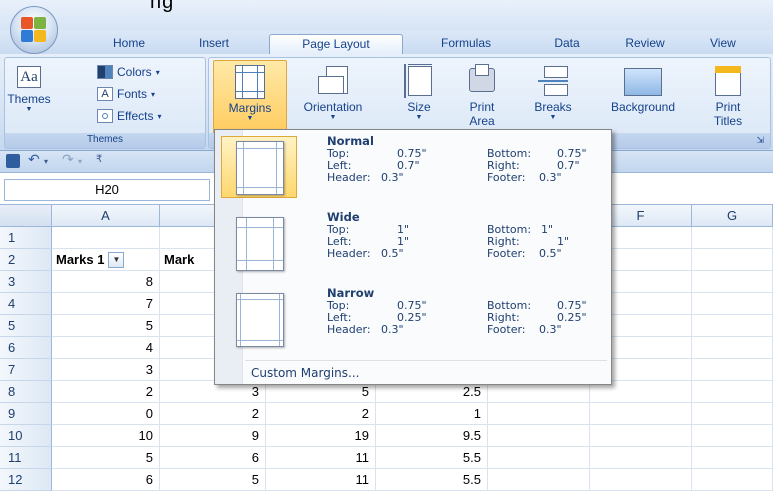 Image resolution: width=773 pixels, height=493 pixels. I want to click on fonts-button: A Fonts ▾, so click(126, 94).